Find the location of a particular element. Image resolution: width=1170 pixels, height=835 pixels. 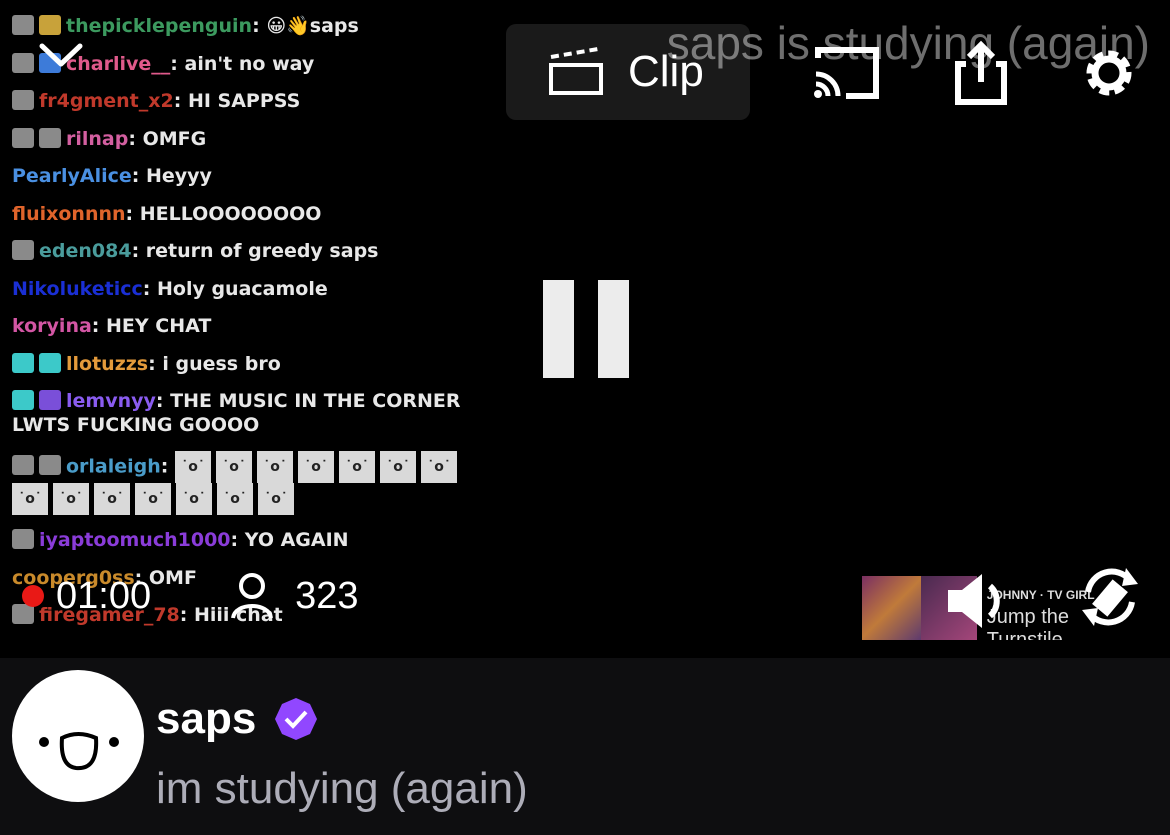

chevron-down-icon is located at coordinates (61, 55).